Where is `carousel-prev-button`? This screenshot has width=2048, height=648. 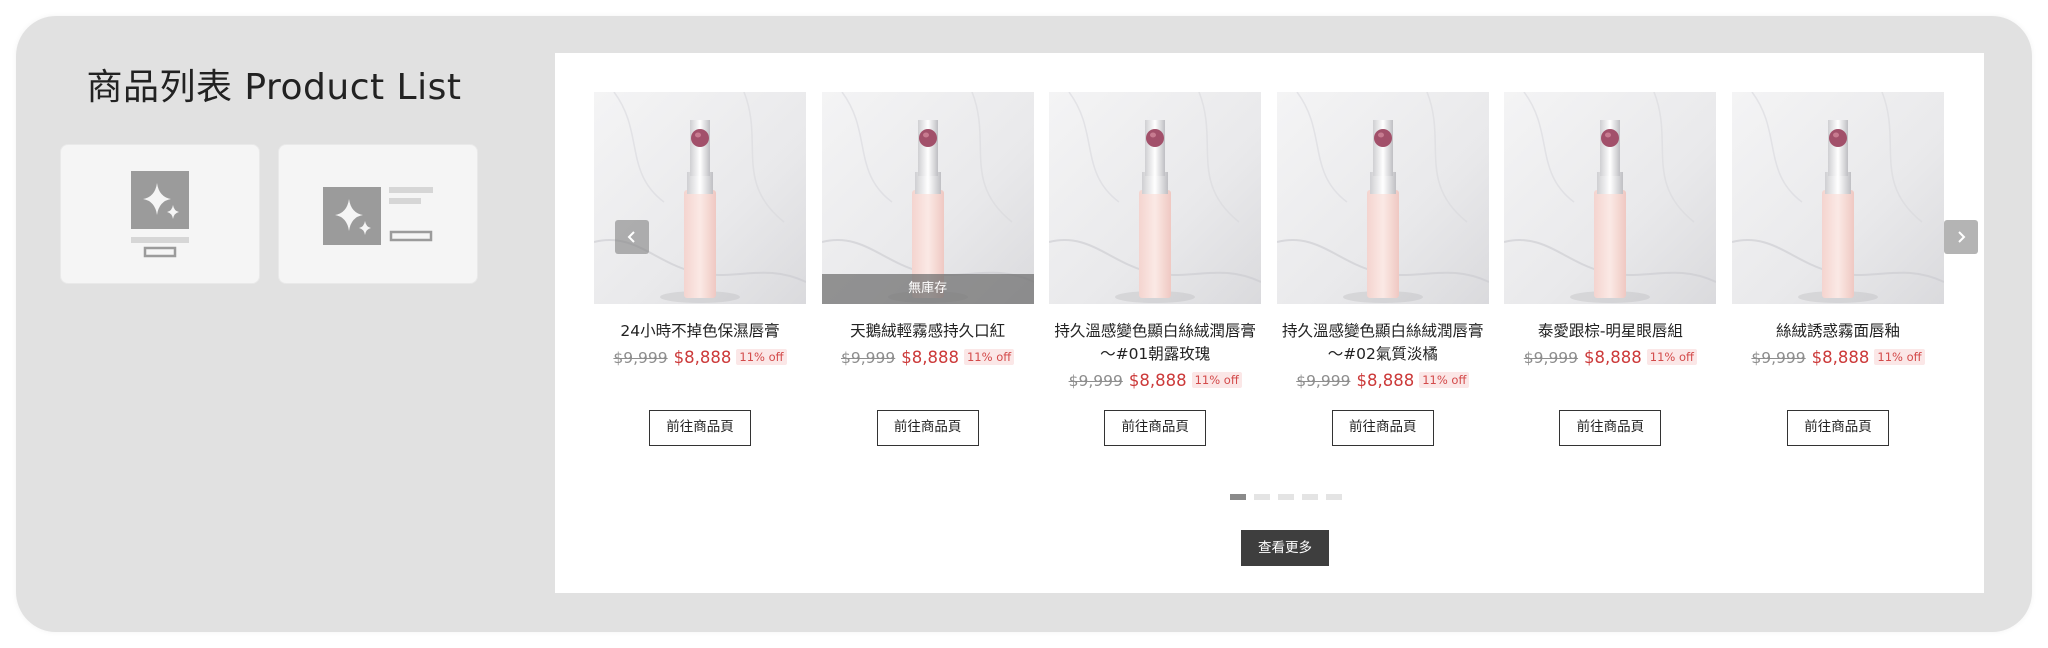
carousel-prev-button is located at coordinates (632, 237).